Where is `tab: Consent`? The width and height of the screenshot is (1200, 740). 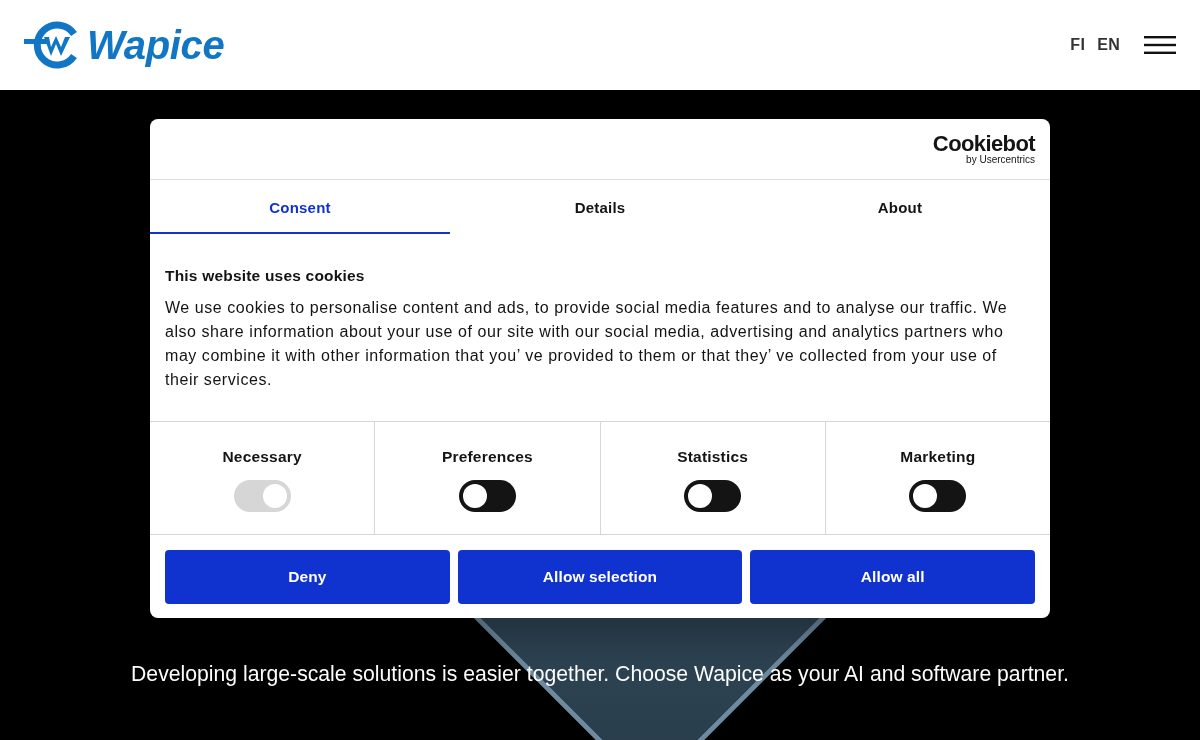 tab: Consent is located at coordinates (300, 207).